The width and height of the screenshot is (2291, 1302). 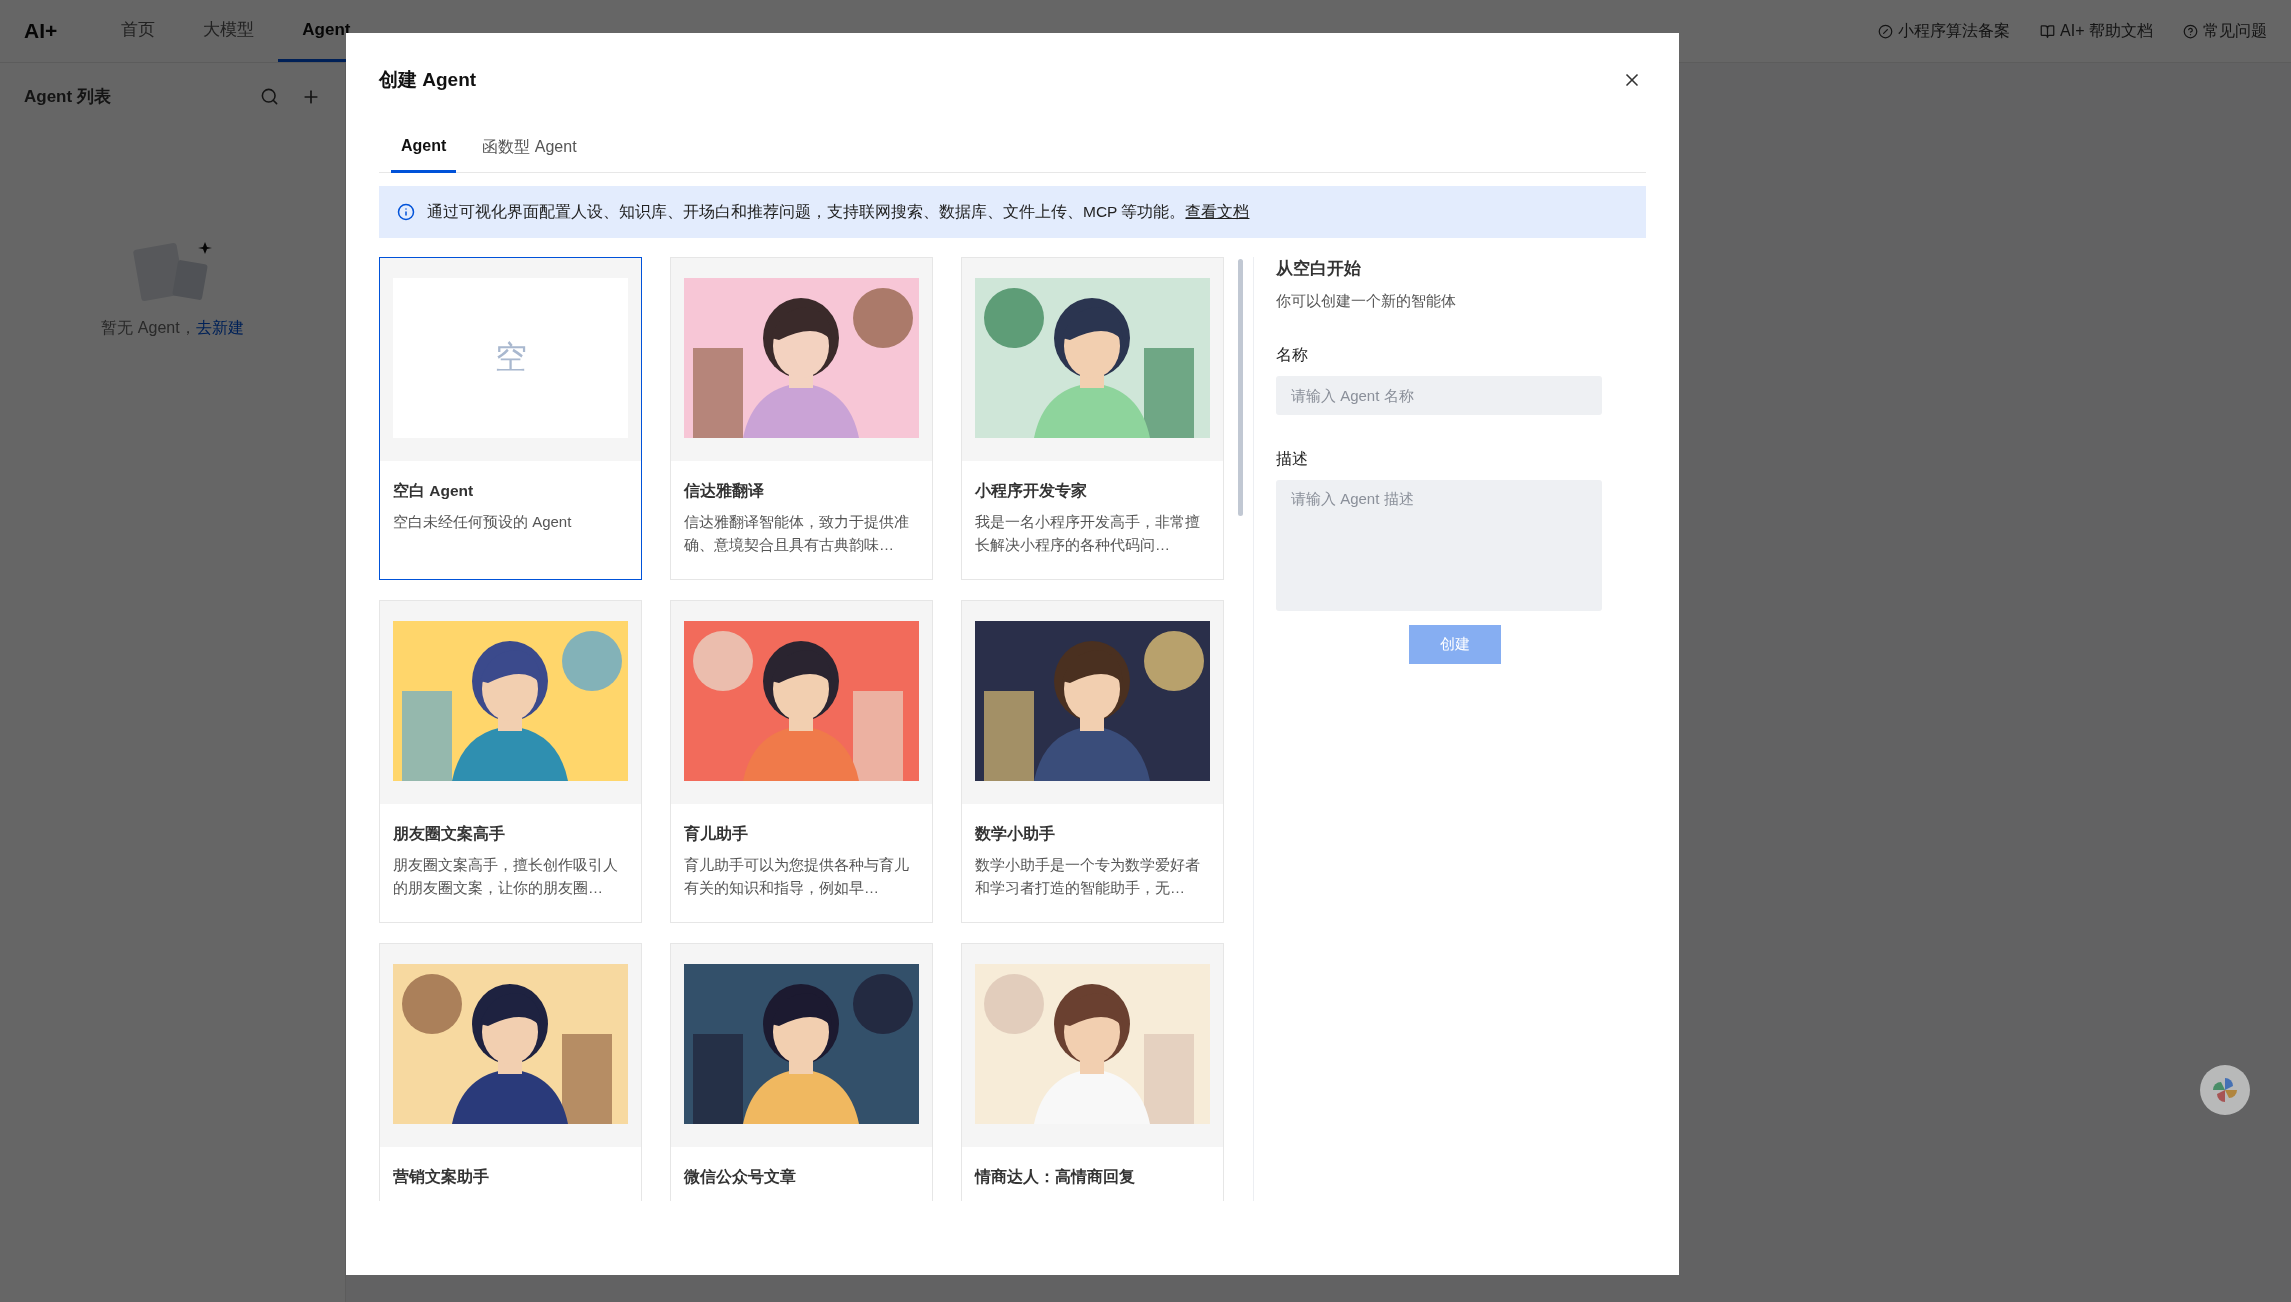 I want to click on dialog-title: 创建 Agent, so click(x=428, y=80).